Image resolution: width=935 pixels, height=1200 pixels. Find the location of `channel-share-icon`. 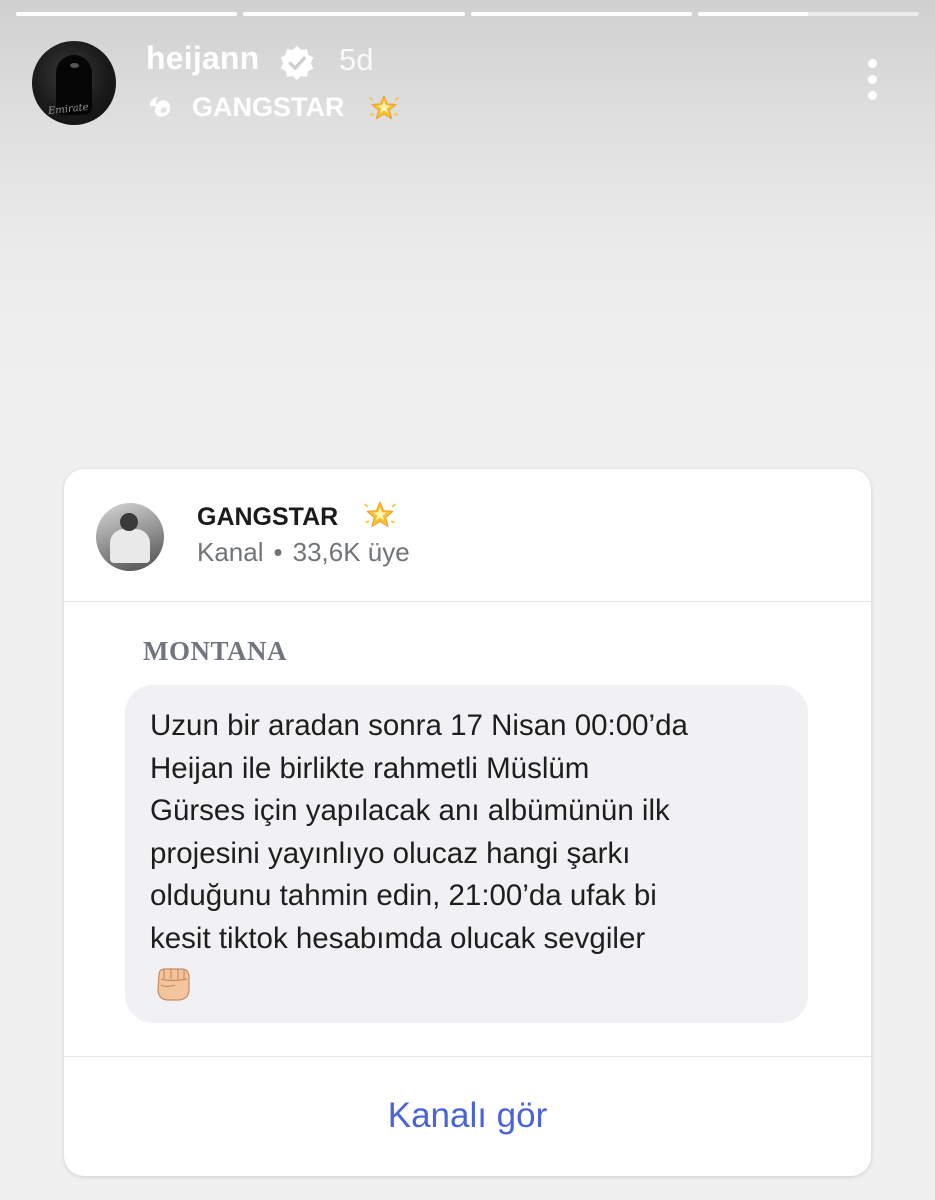

channel-share-icon is located at coordinates (160, 107).